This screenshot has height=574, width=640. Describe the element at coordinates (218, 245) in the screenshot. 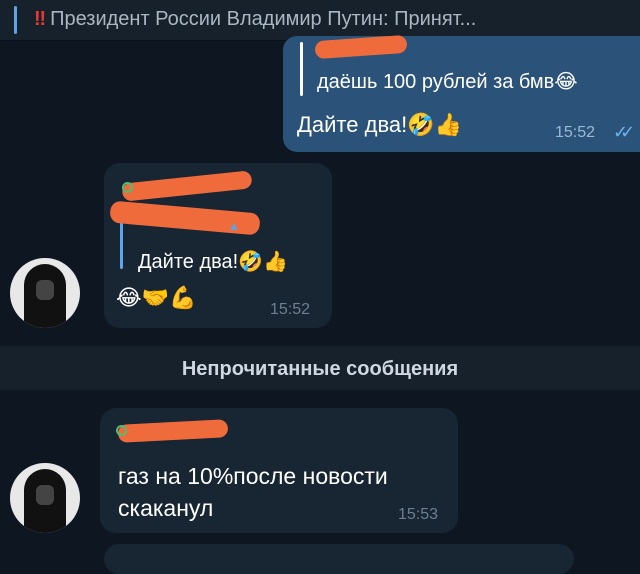

I see `incoming-message-bubble: ▲ Дайте два!🤣👍 😂🤝💪 15:52` at that location.